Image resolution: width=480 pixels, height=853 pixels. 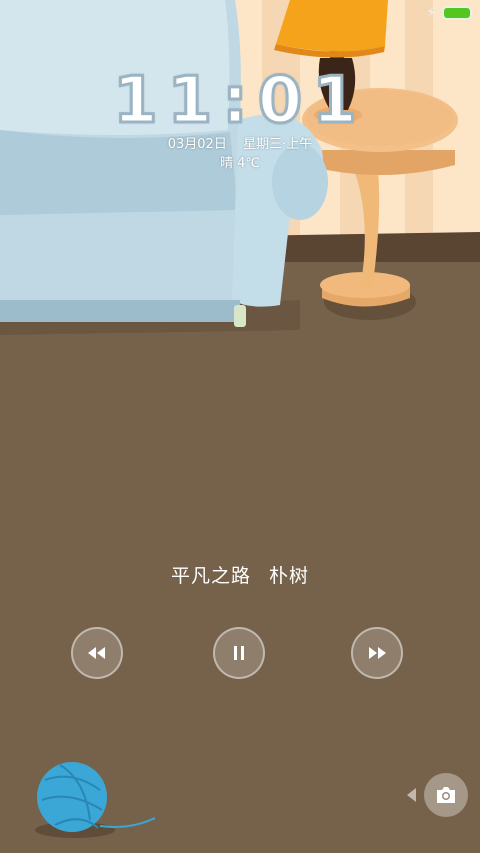 I want to click on battery-icon, so click(x=457, y=13).